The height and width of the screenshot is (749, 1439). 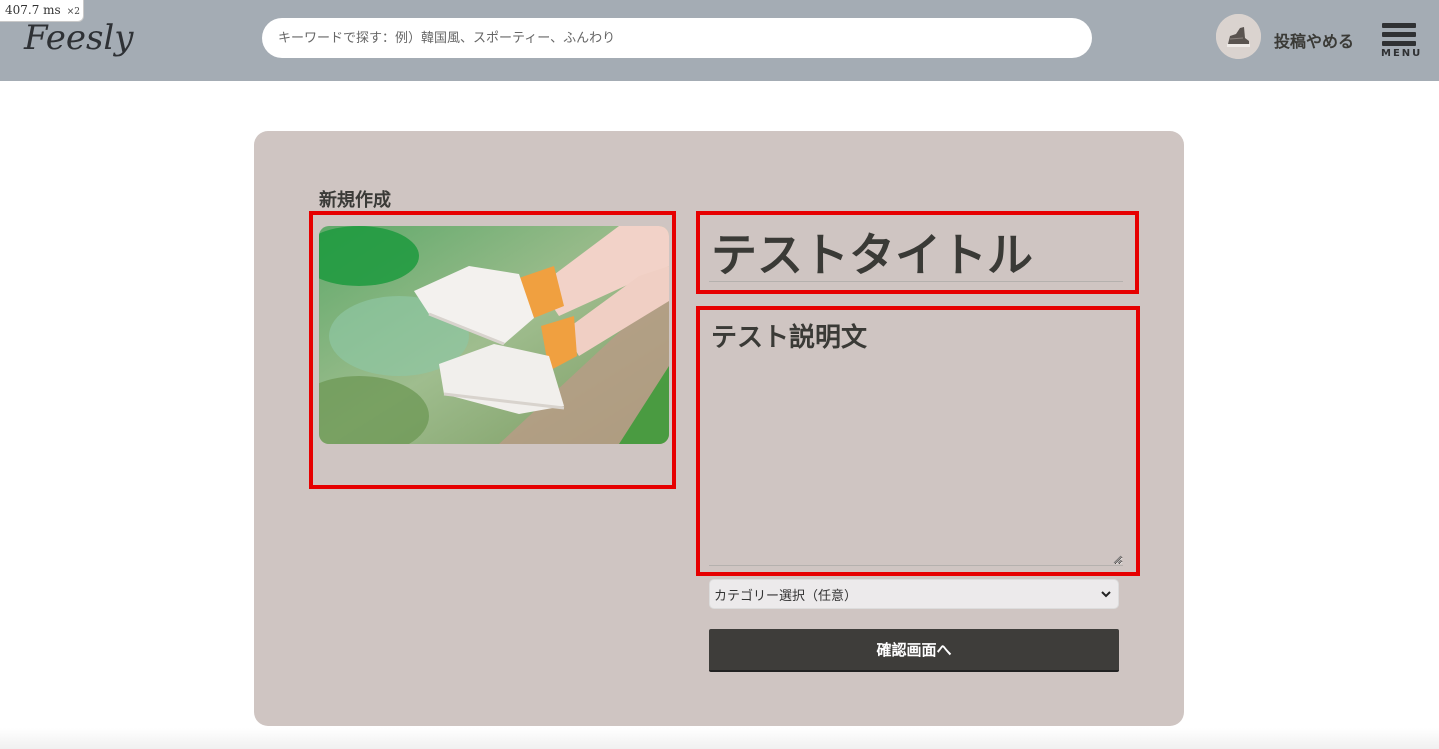 I want to click on description-textarea: テスト説明文, so click(x=916, y=441).